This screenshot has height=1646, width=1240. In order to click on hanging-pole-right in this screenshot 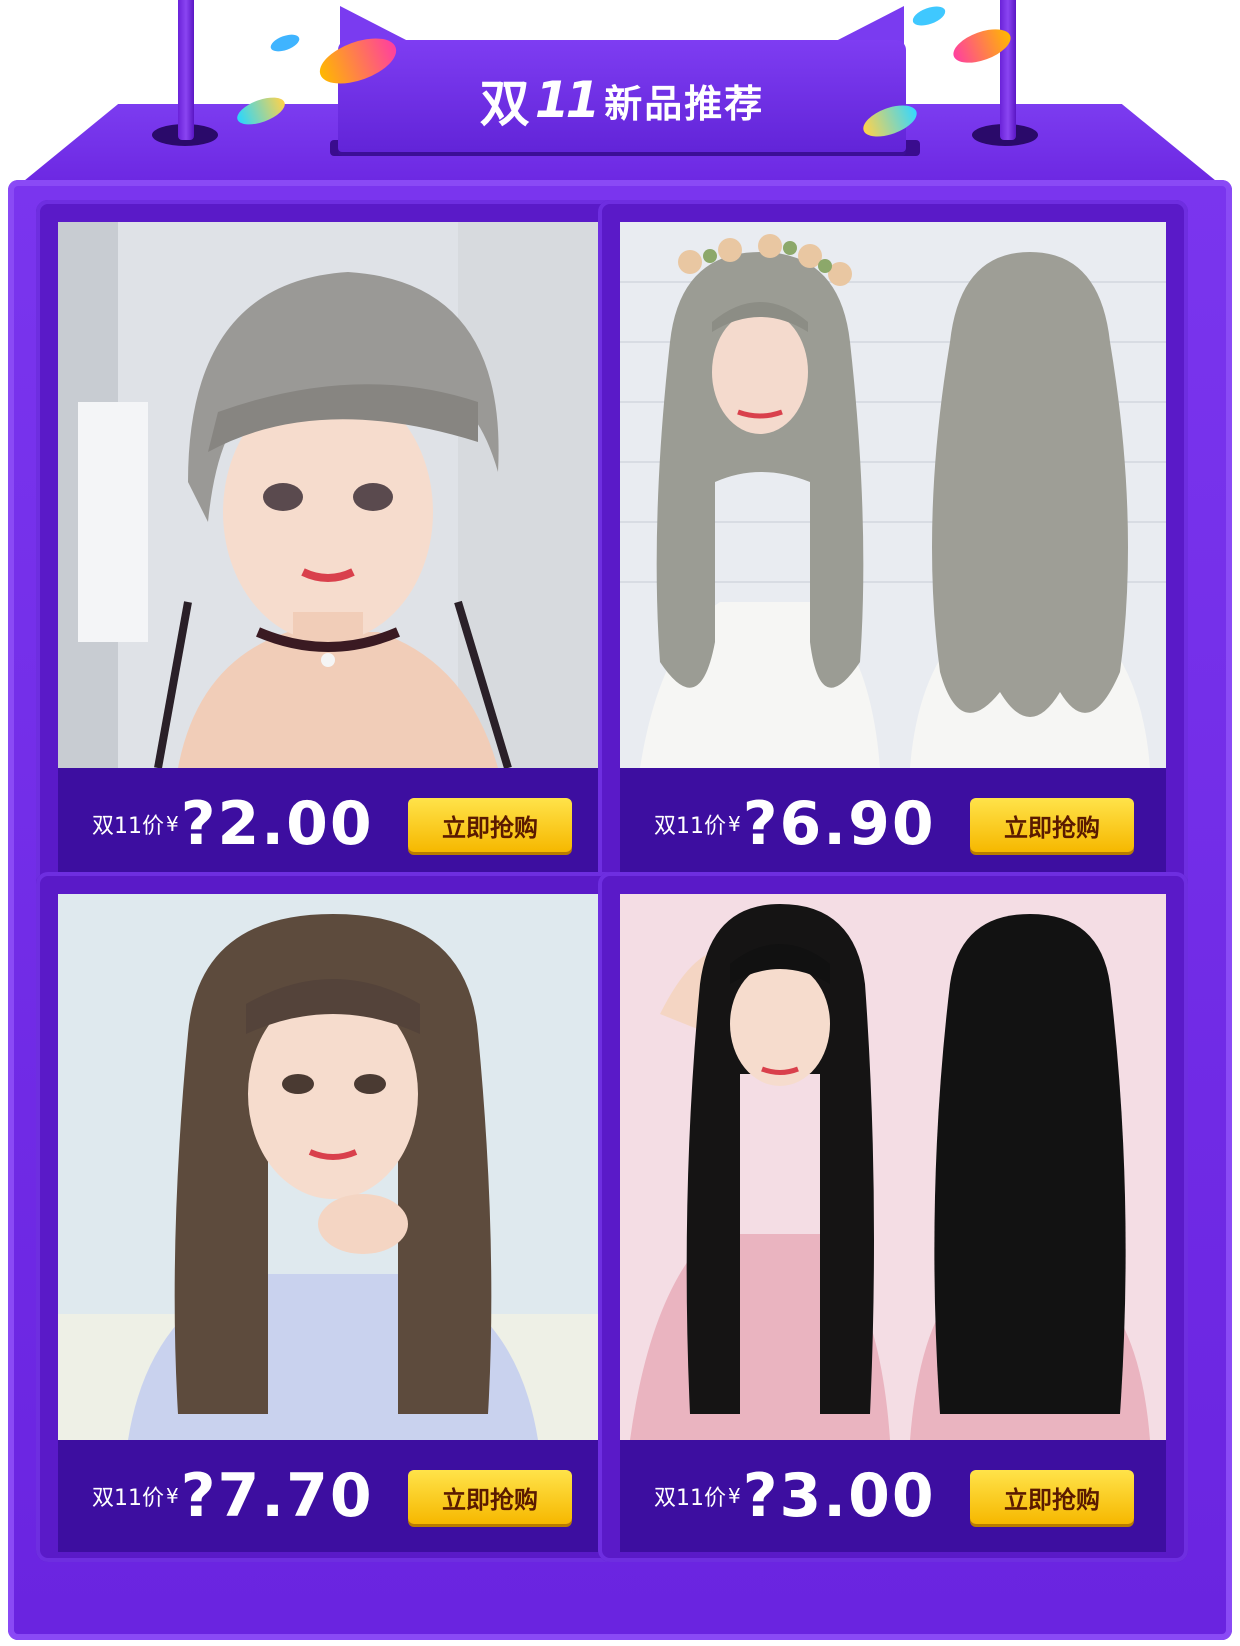, I will do `click(1008, 70)`.